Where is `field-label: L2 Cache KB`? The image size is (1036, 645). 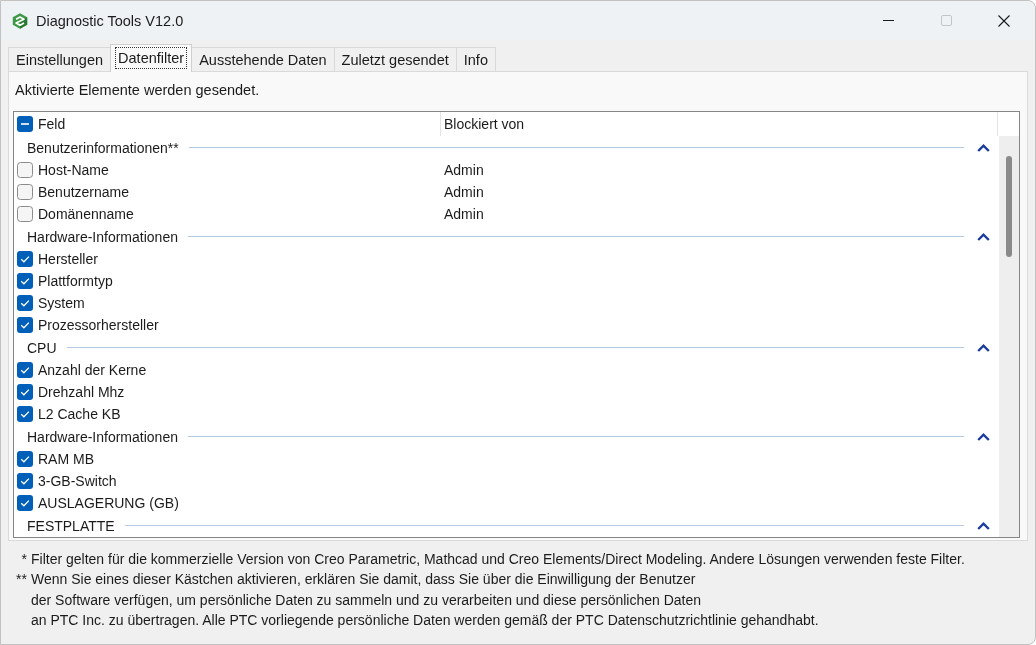 field-label: L2 Cache KB is located at coordinates (79, 414).